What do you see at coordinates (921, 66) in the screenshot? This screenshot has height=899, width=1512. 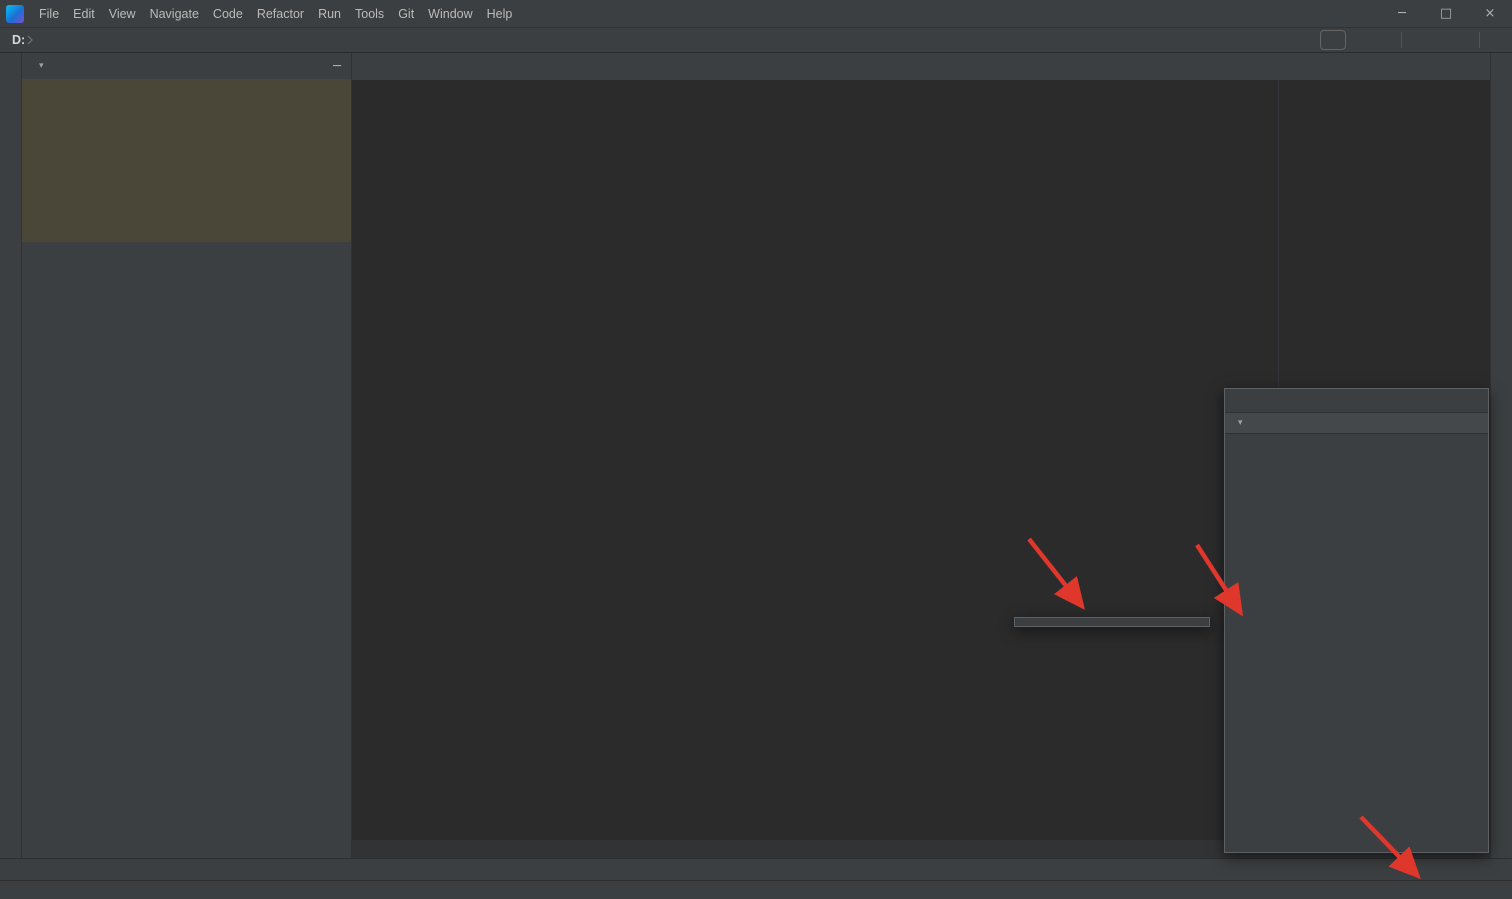 I see `editor-tab-bar` at bounding box center [921, 66].